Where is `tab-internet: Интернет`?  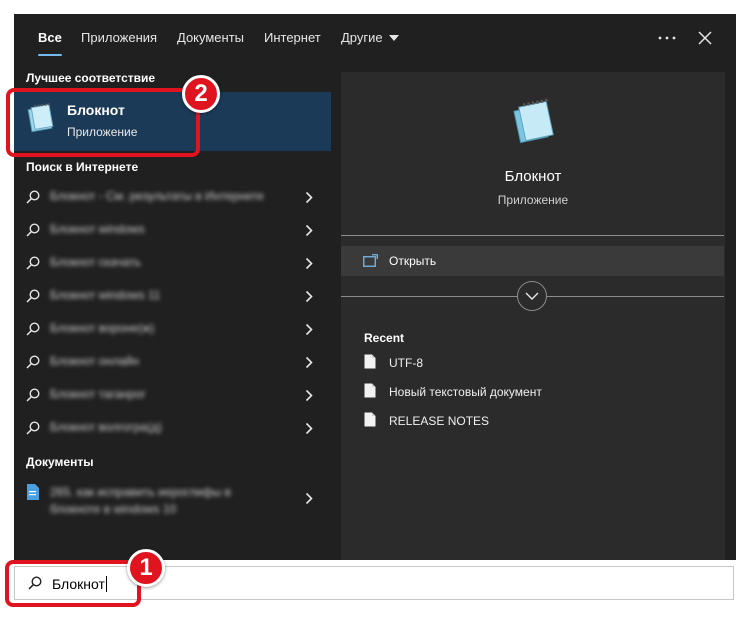 tab-internet: Интернет is located at coordinates (292, 38).